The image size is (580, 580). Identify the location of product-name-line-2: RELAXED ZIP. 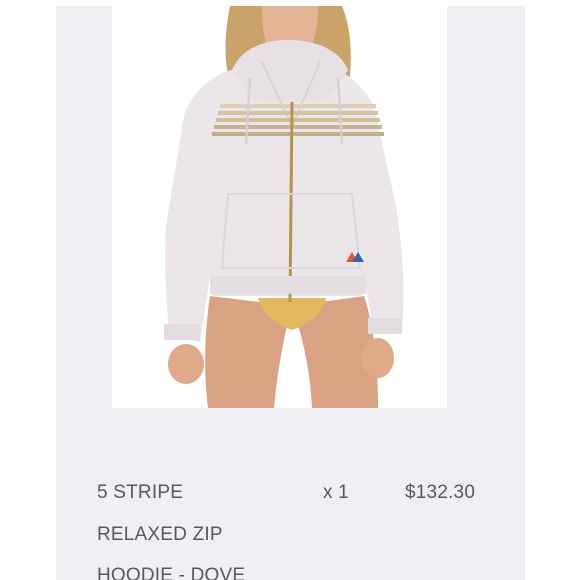
(160, 535).